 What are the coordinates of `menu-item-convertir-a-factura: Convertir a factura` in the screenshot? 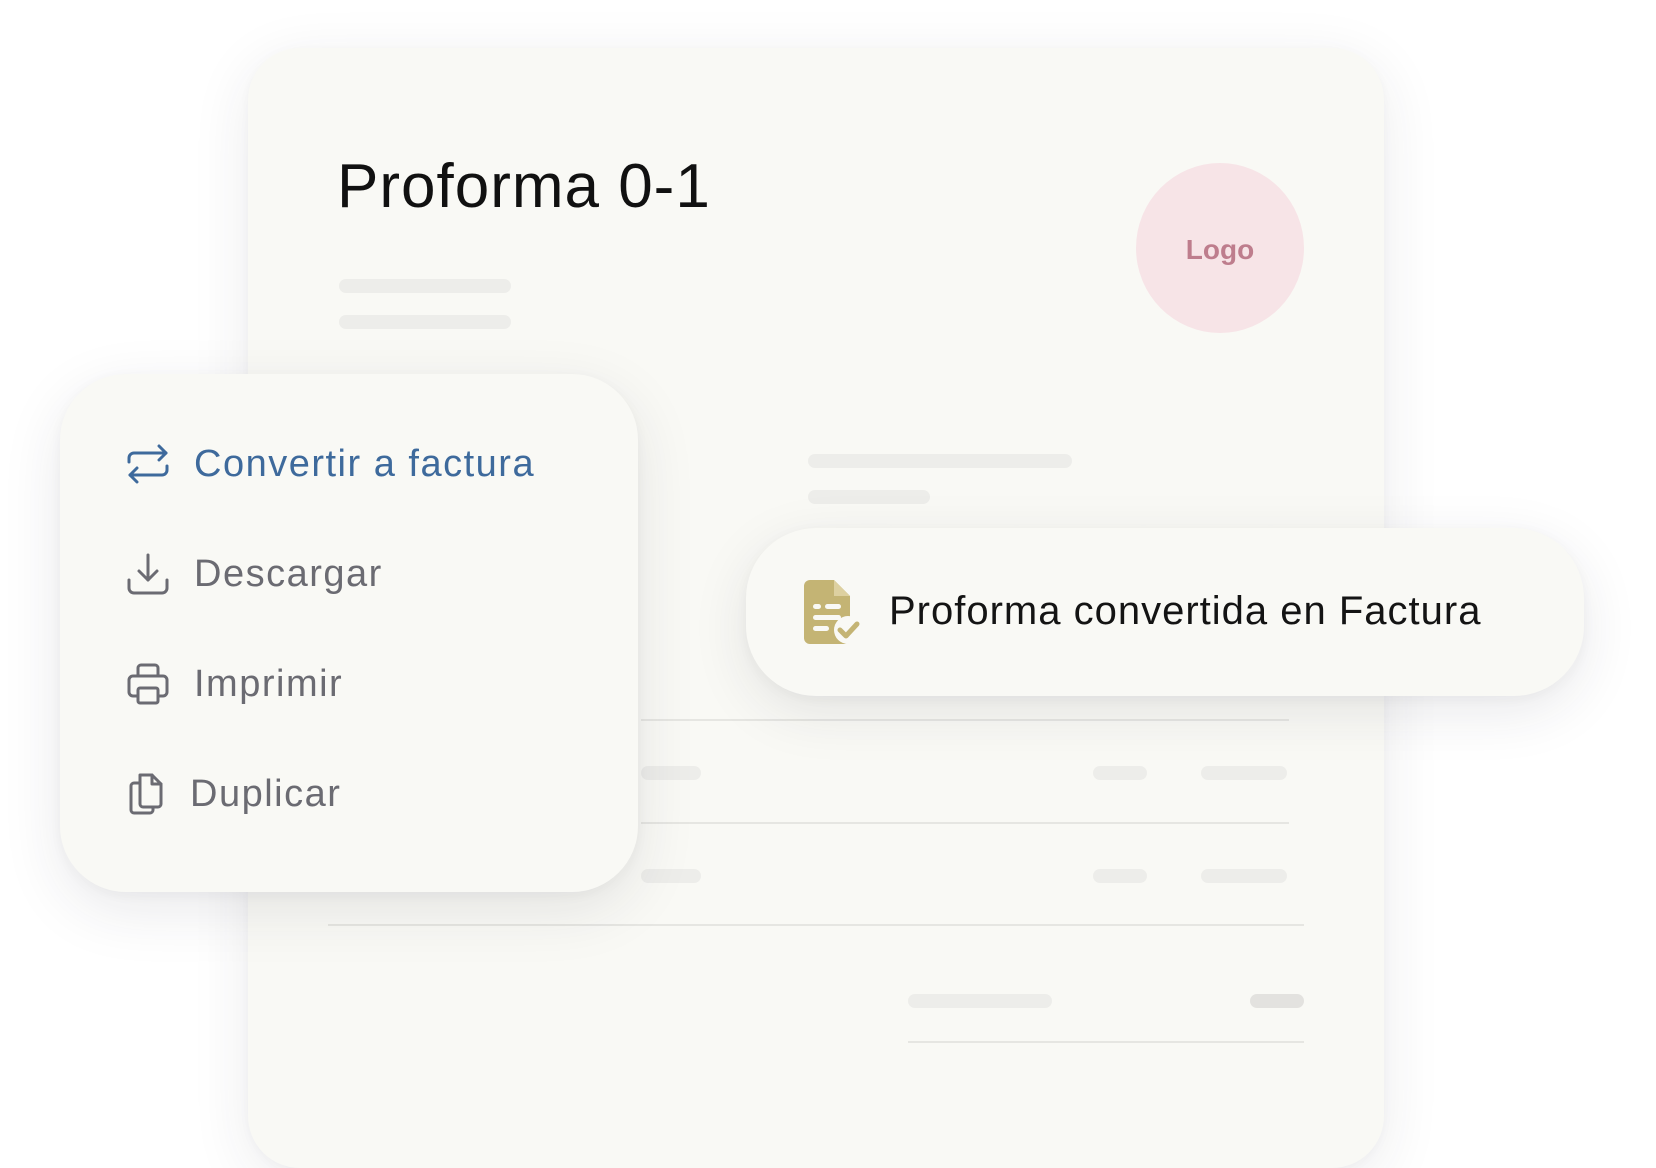 It's located at (330, 464).